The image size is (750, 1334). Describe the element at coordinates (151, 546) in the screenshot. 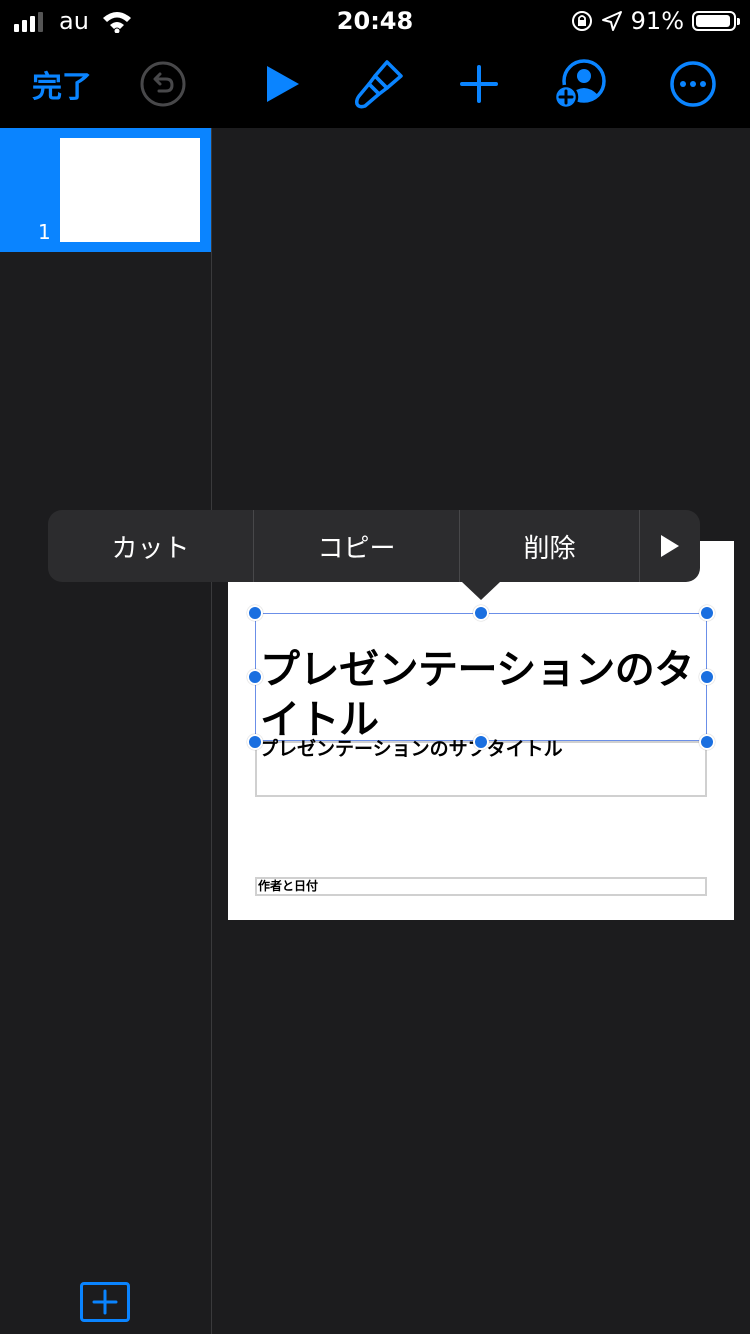

I see `cut-menu-item: カット` at that location.